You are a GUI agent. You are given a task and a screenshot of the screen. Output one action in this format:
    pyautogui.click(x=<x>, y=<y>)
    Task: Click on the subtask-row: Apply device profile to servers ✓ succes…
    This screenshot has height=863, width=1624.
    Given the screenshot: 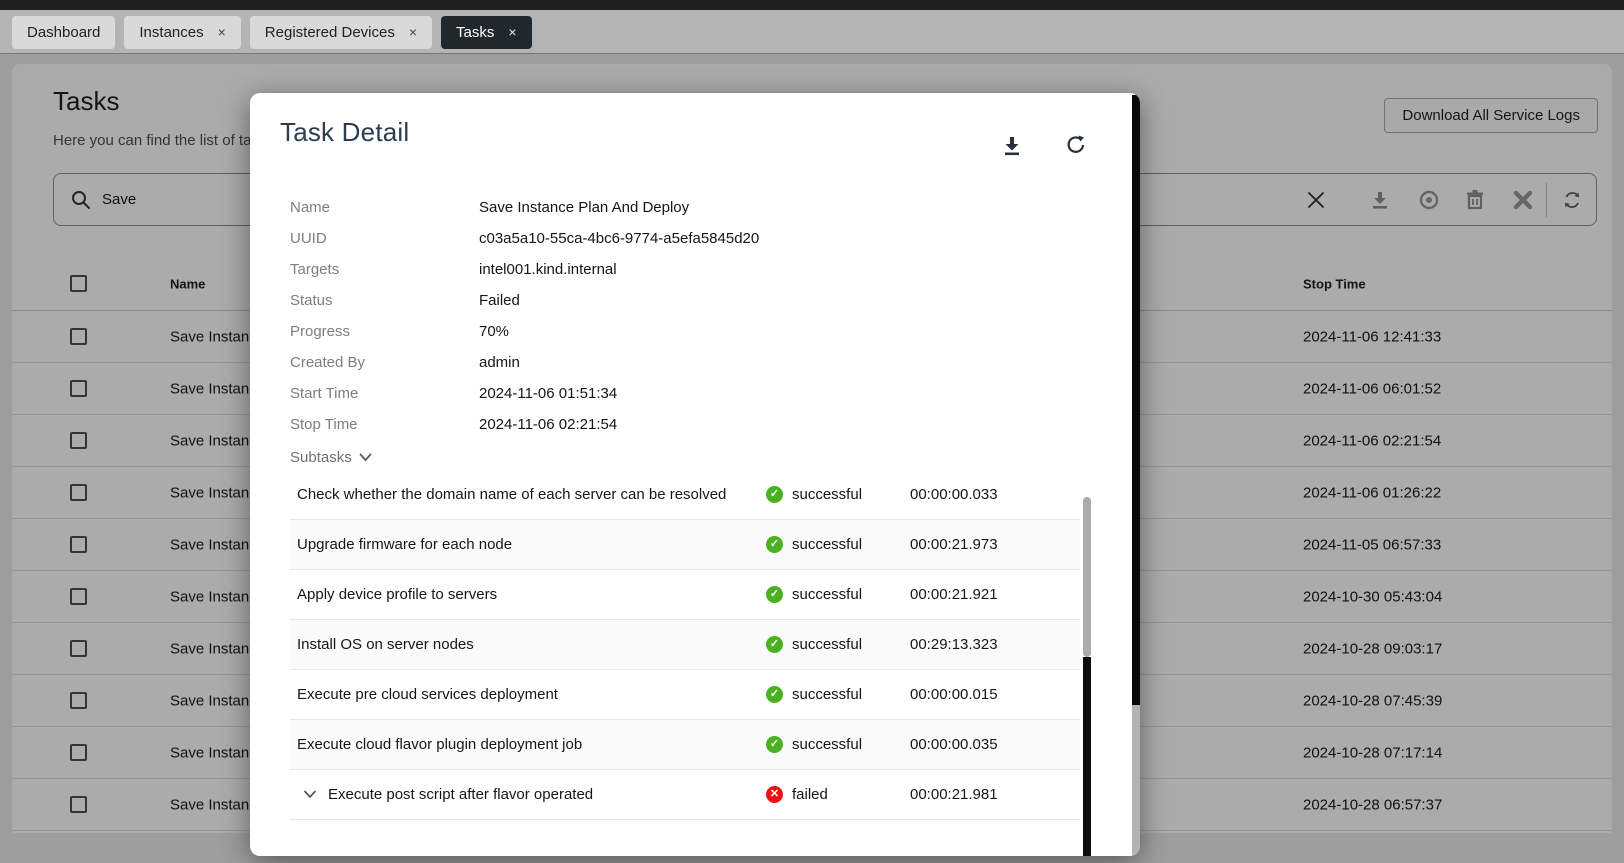 What is the action you would take?
    pyautogui.click(x=685, y=595)
    